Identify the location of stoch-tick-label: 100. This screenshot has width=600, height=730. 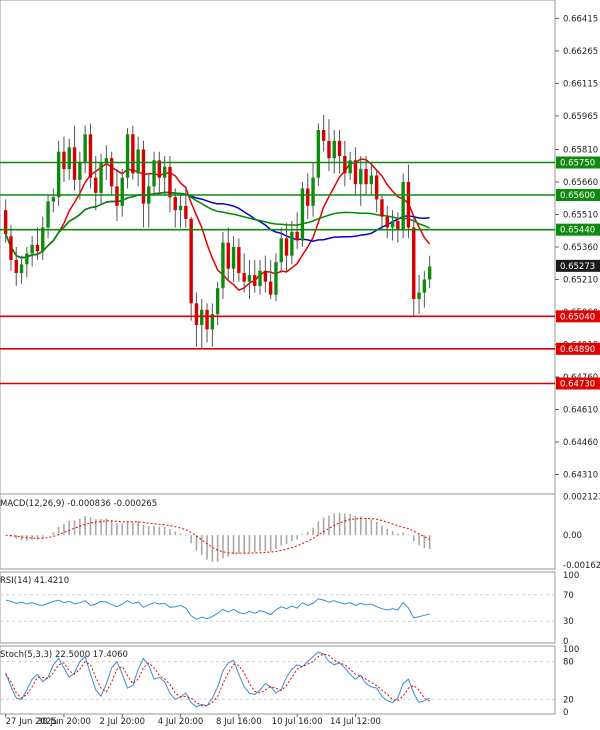
(571, 650).